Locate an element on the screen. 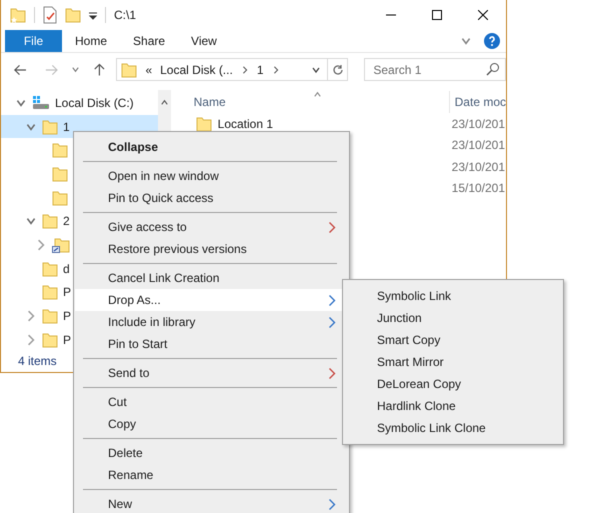 Image resolution: width=592 pixels, height=513 pixels. address-overflow: « is located at coordinates (148, 69).